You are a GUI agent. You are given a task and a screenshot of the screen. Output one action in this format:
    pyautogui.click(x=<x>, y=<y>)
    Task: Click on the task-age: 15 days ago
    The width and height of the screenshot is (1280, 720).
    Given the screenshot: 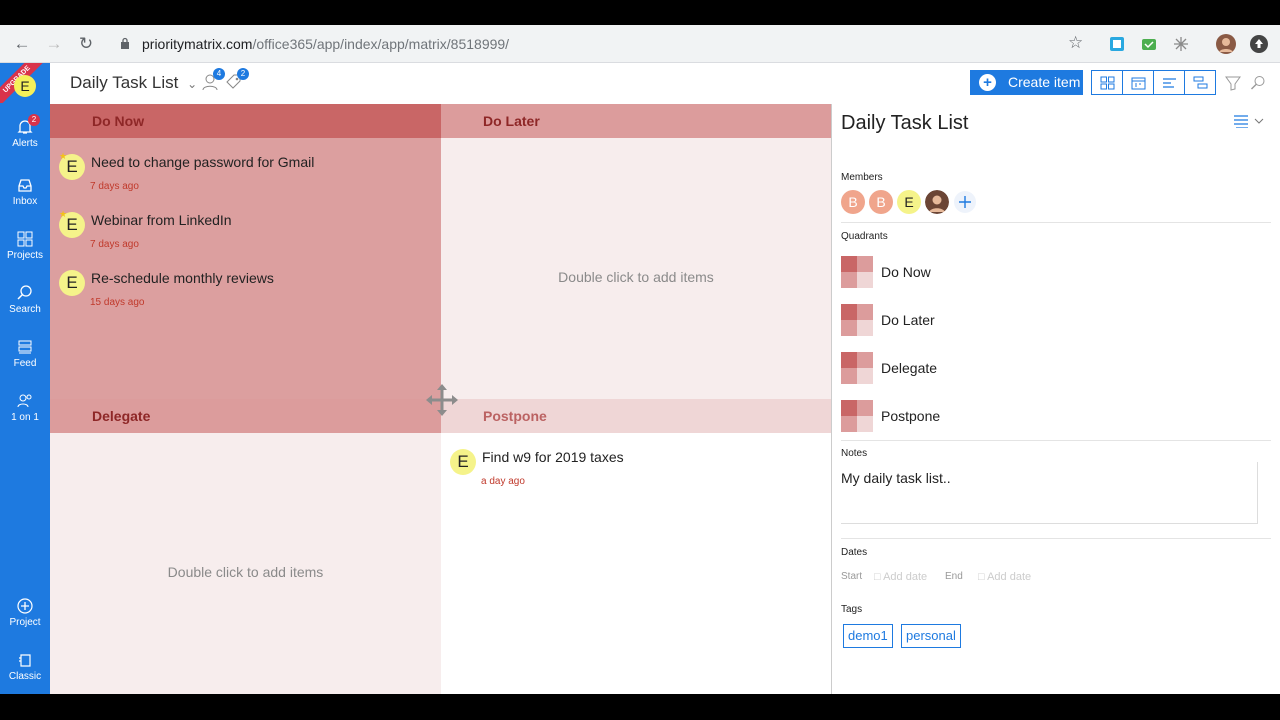 What is the action you would take?
    pyautogui.click(x=117, y=302)
    